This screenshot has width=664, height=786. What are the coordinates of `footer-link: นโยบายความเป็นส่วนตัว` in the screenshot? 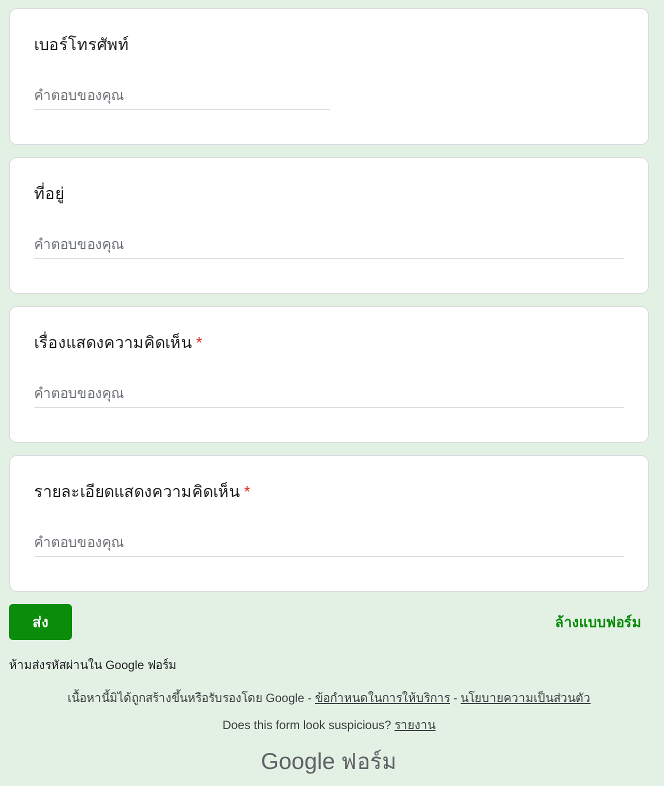 It's located at (525, 698).